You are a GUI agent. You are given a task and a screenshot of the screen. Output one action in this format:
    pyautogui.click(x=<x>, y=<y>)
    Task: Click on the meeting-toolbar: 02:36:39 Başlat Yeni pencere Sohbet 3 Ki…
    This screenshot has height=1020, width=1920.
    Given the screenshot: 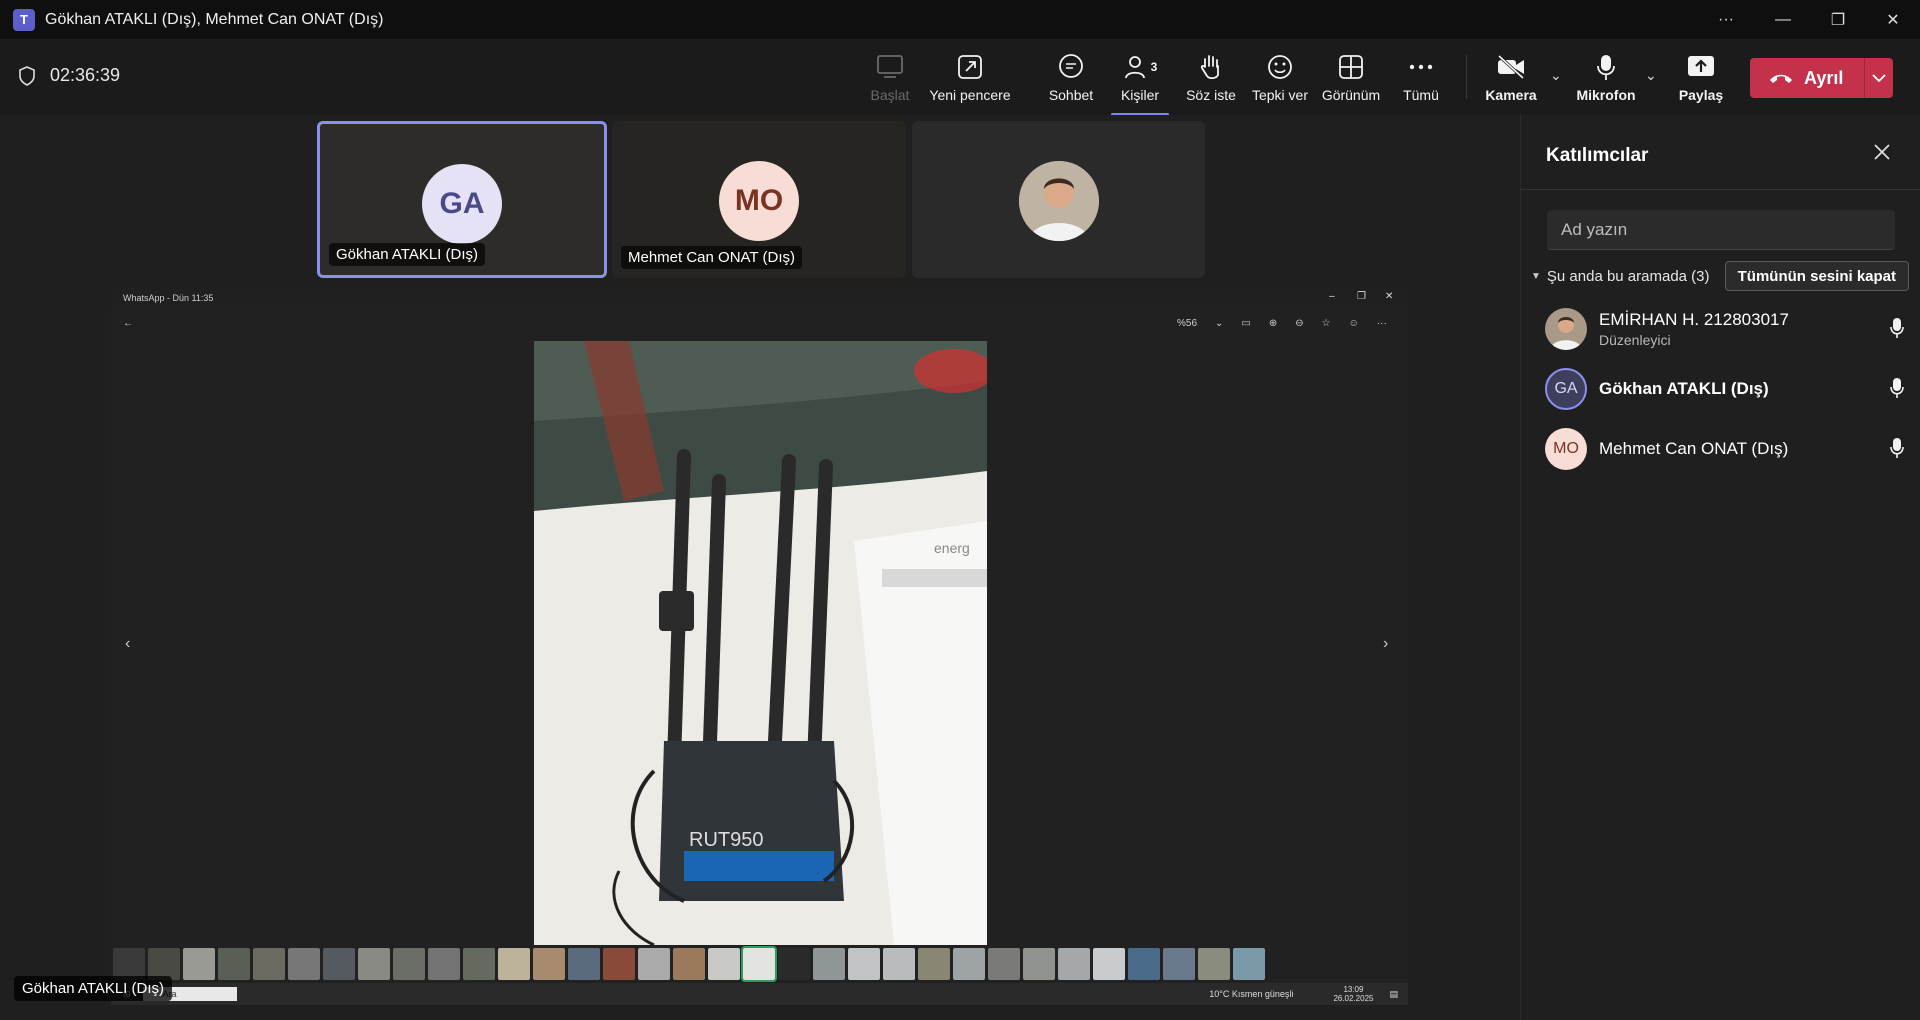 What is the action you would take?
    pyautogui.click(x=960, y=77)
    